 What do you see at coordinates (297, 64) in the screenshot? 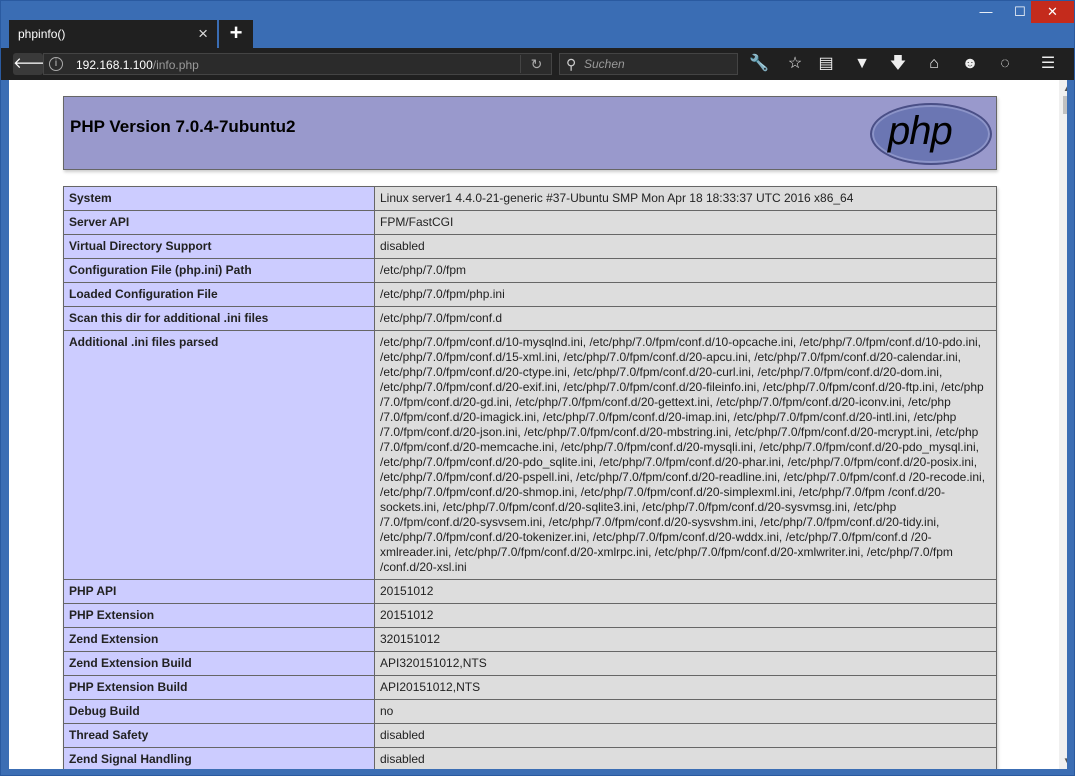
I see `address-bar: i 192.168.1.100/info.php ↻` at bounding box center [297, 64].